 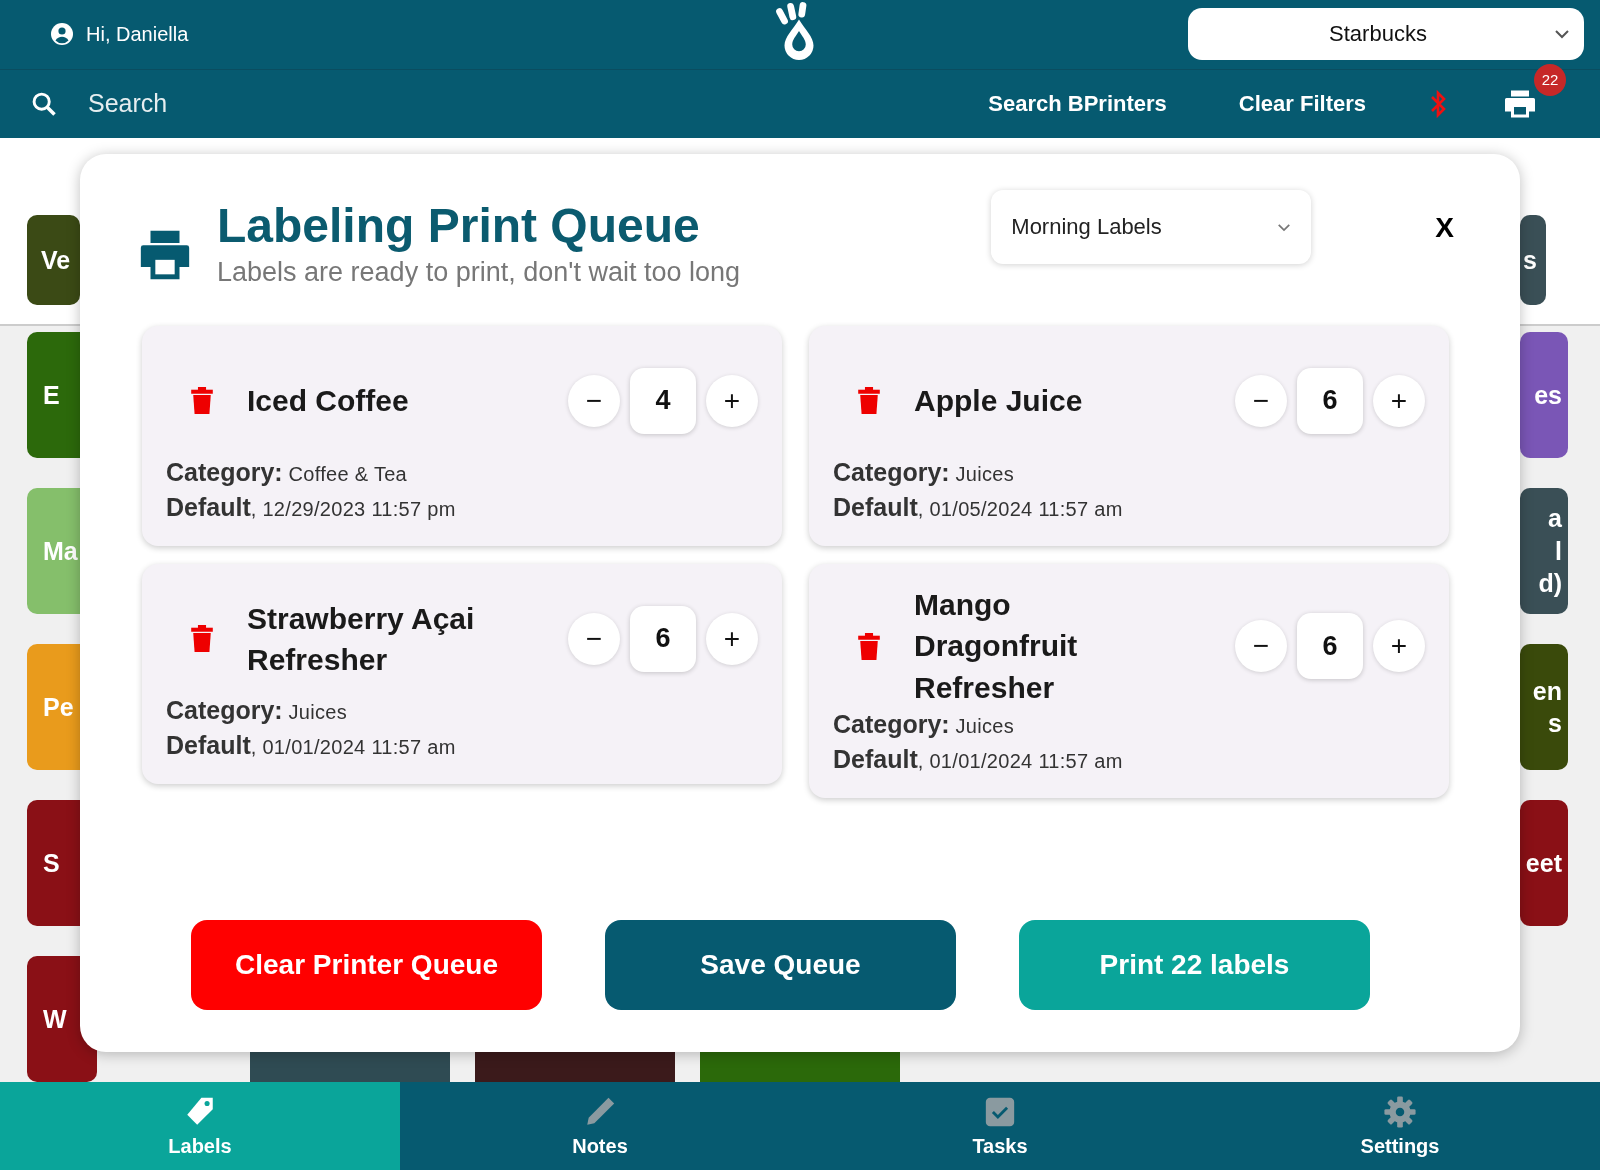 I want to click on category-tile: en s, so click(x=1544, y=707).